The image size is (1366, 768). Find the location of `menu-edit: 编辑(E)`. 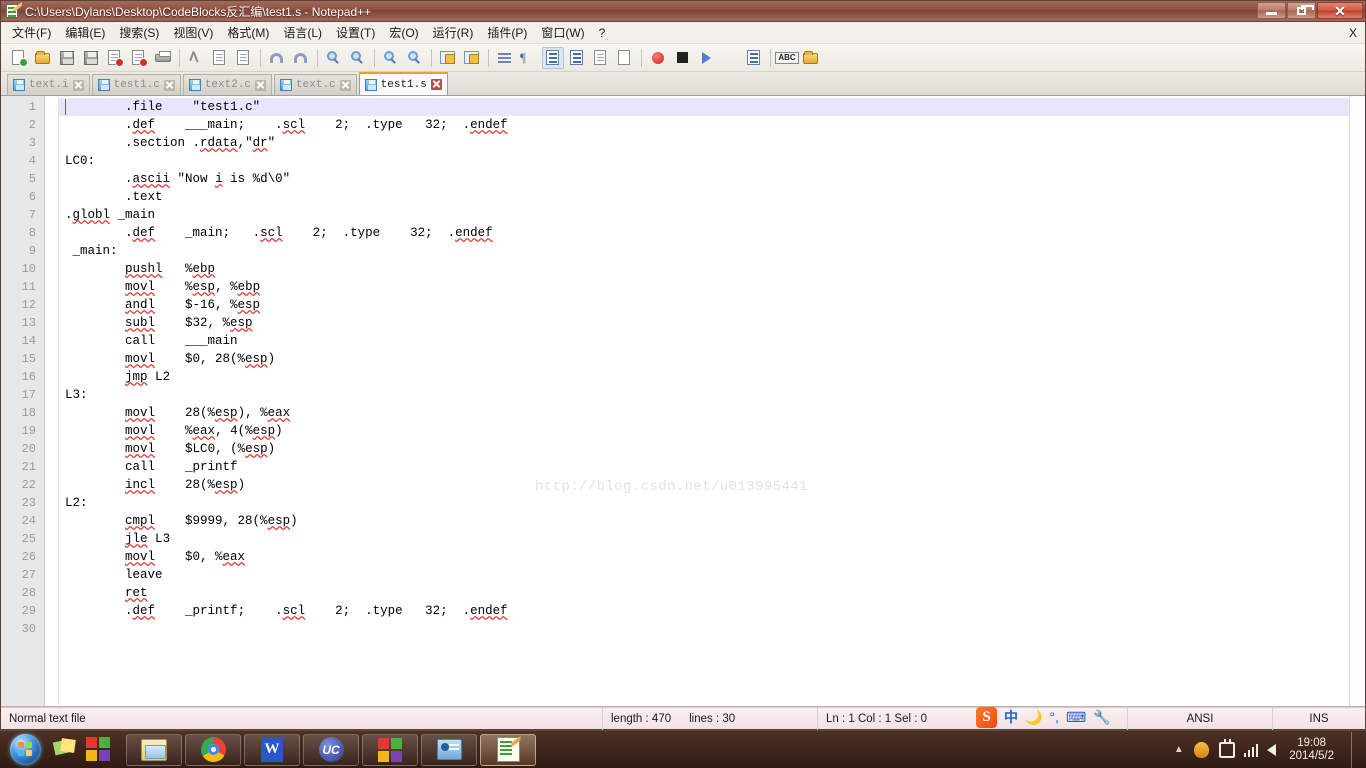

menu-edit: 编辑(E) is located at coordinates (85, 32).